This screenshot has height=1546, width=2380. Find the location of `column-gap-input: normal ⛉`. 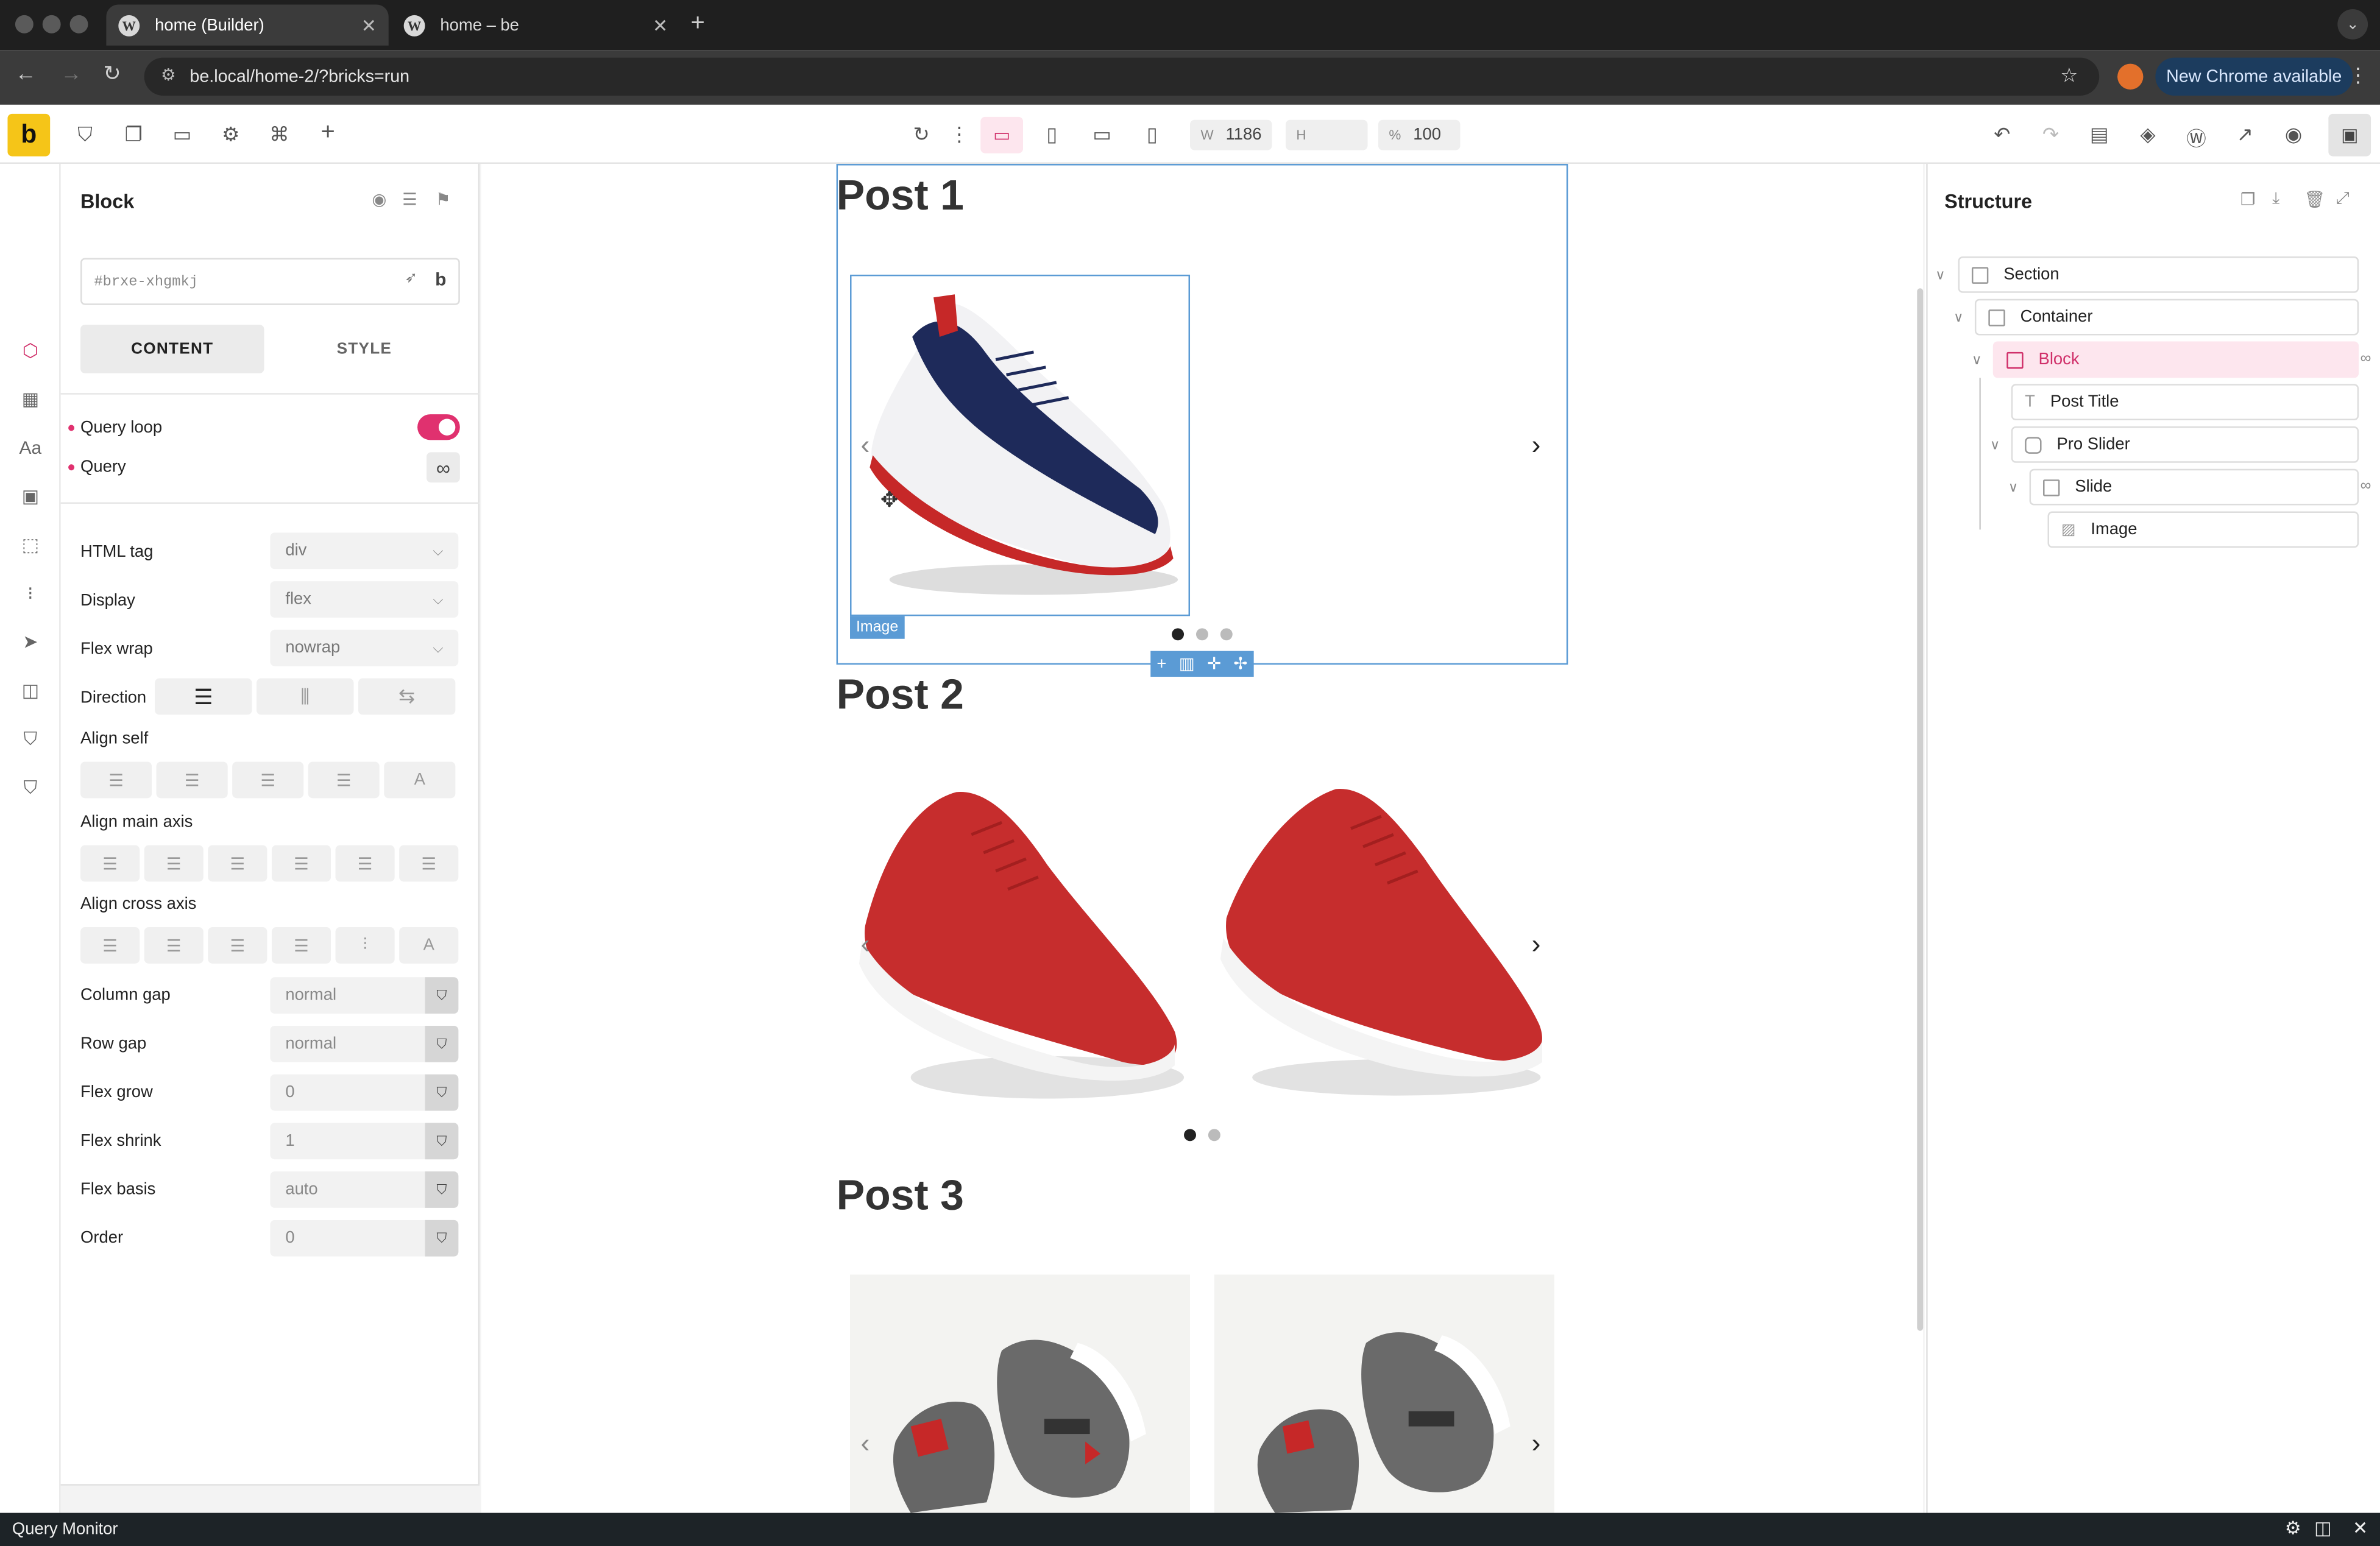

column-gap-input: normal ⛉ is located at coordinates (364, 995).